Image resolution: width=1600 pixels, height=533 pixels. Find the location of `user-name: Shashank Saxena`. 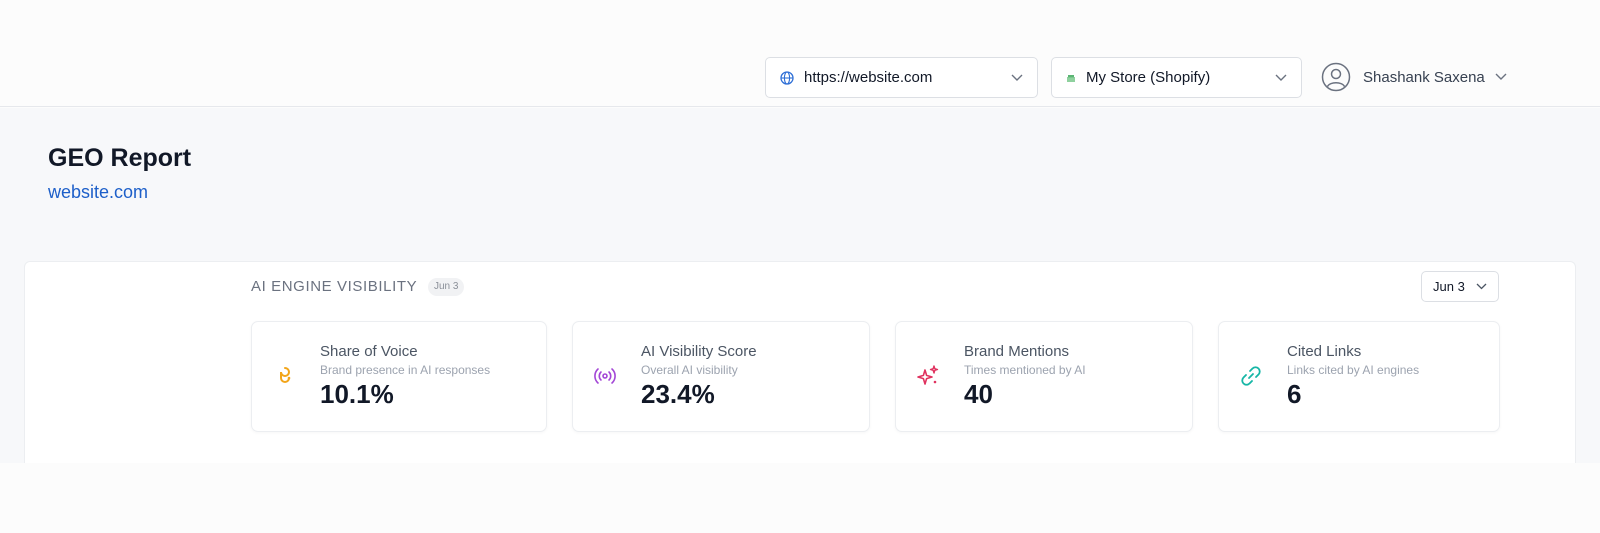

user-name: Shashank Saxena is located at coordinates (1424, 77).